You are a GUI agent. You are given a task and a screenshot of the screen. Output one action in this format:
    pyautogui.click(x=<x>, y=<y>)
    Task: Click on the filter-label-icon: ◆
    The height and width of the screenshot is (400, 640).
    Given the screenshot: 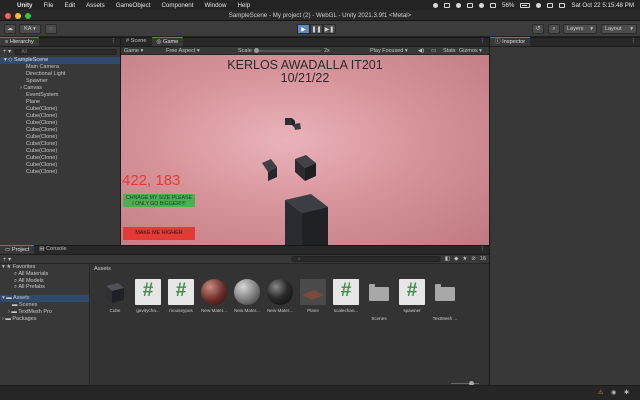 What is the action you would take?
    pyautogui.click(x=456, y=259)
    